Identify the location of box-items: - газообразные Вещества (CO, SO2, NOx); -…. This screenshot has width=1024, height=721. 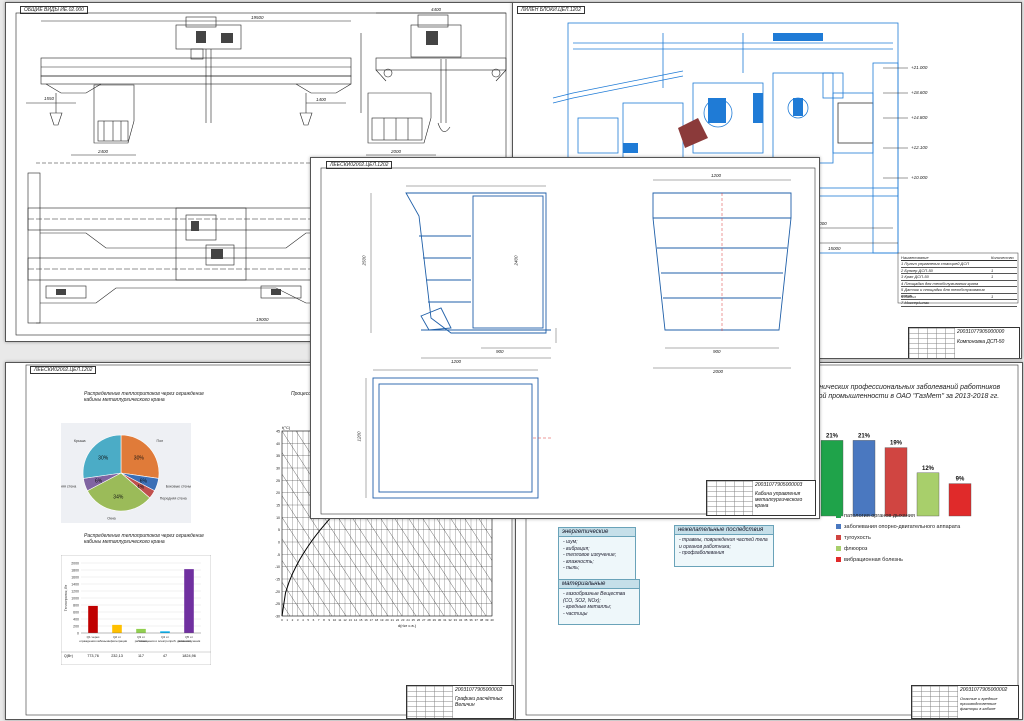
(599, 604).